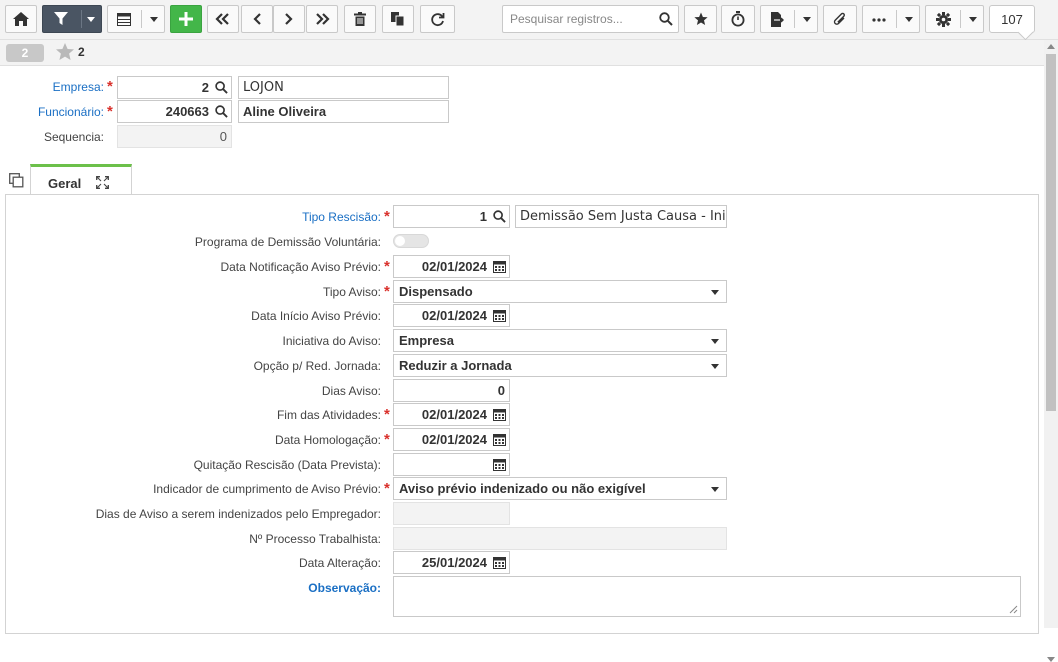 This screenshot has width=1058, height=662. What do you see at coordinates (483, 216) in the screenshot?
I see `tipo-rescisao-code-value: 1` at bounding box center [483, 216].